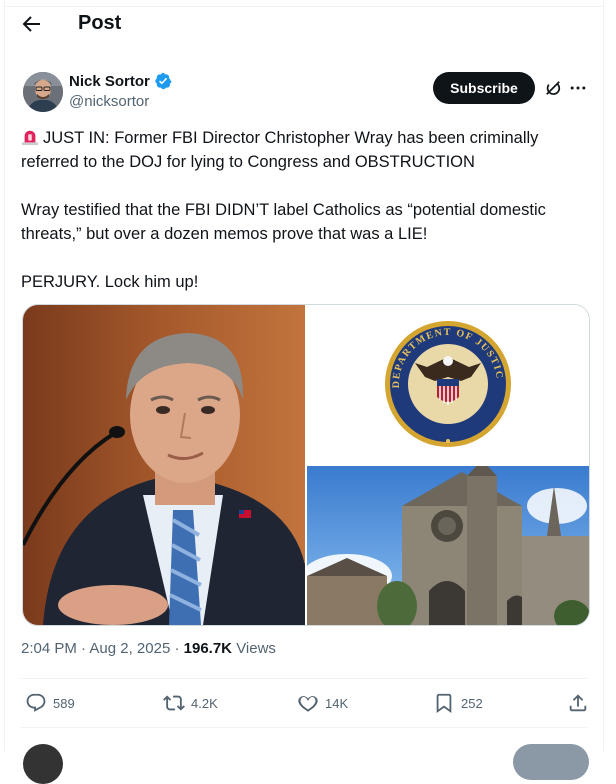 The width and height of the screenshot is (616, 784). Describe the element at coordinates (163, 81) in the screenshot. I see `verified-badge-icon` at that location.